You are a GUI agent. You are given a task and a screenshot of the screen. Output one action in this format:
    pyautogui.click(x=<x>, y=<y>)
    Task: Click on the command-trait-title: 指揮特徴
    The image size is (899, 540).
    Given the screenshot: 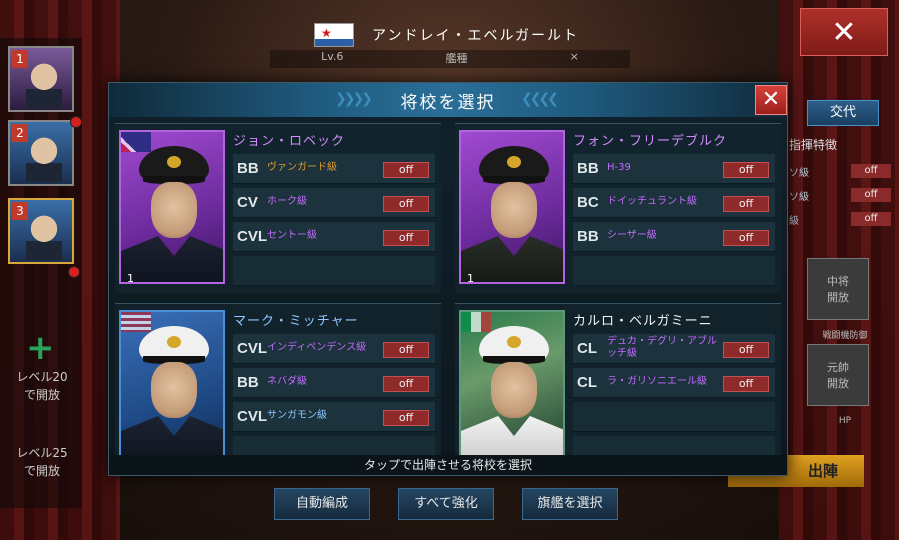 What is the action you would take?
    pyautogui.click(x=813, y=145)
    